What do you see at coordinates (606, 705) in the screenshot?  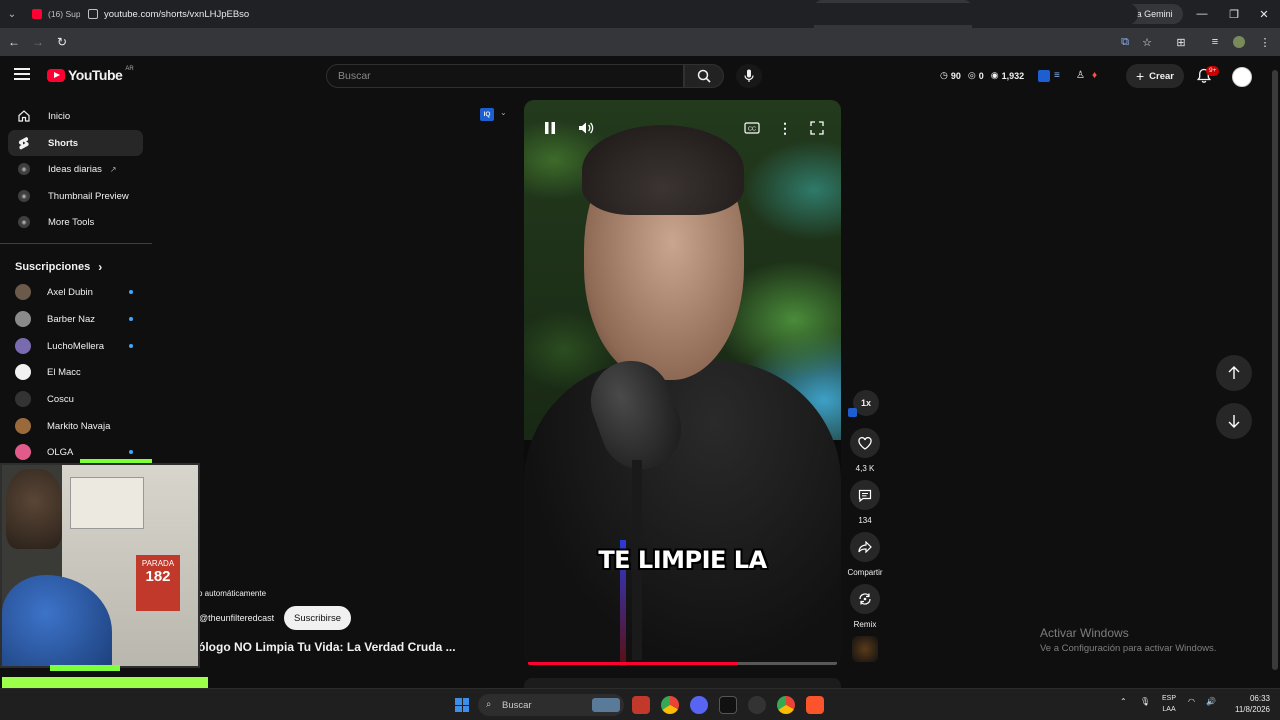 I see `search-highlight-icon` at bounding box center [606, 705].